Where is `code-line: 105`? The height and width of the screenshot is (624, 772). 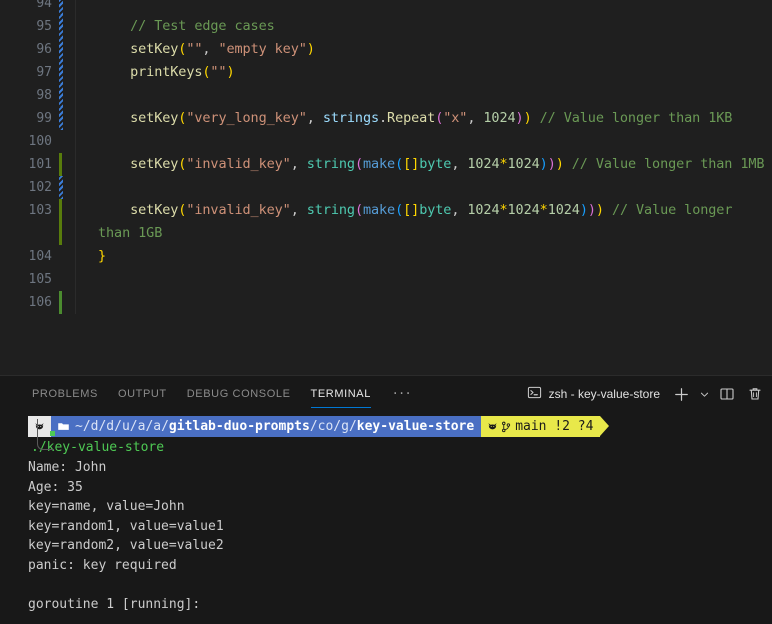
code-line: 105 is located at coordinates (386, 279).